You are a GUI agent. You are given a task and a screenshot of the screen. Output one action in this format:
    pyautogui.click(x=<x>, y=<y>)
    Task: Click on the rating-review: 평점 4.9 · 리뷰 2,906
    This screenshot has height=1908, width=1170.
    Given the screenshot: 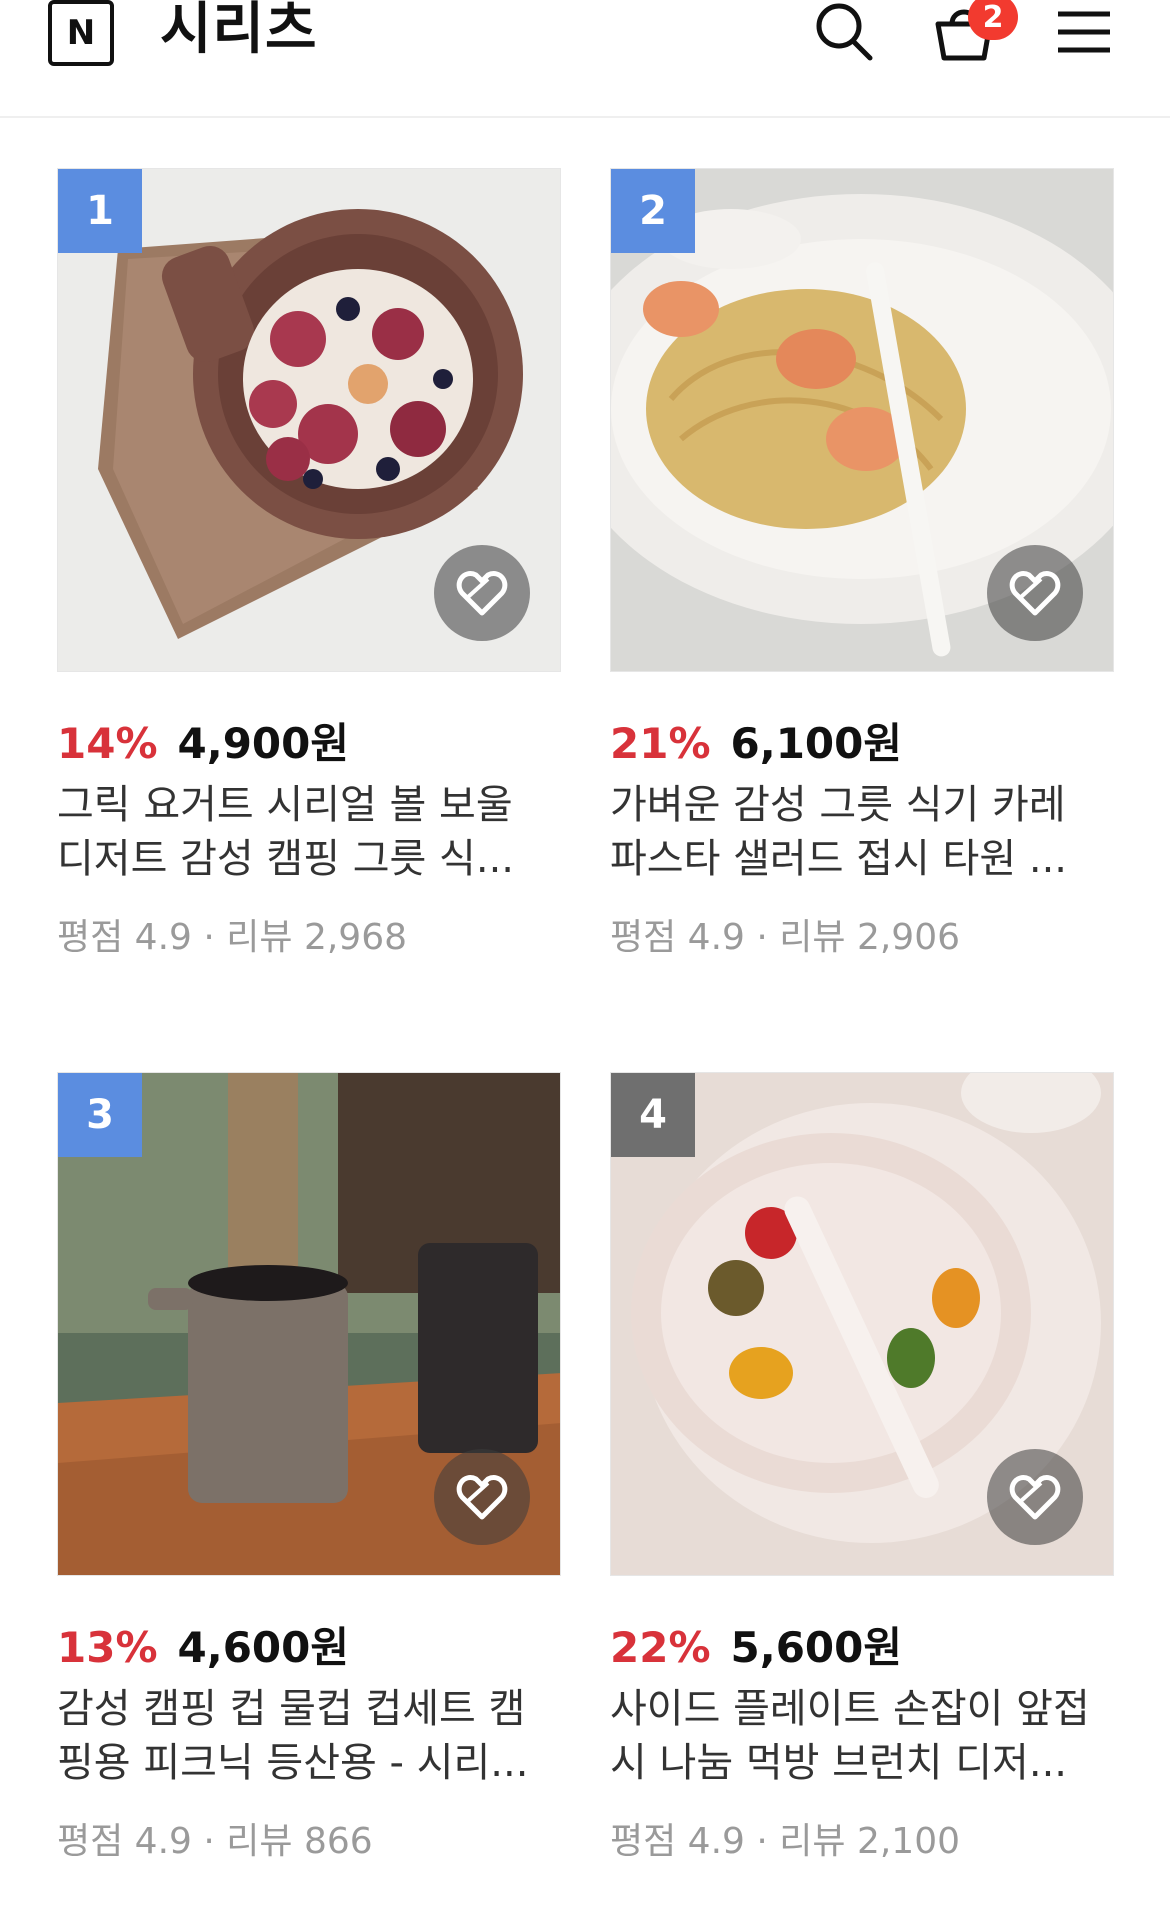 What is the action you would take?
    pyautogui.click(x=785, y=937)
    